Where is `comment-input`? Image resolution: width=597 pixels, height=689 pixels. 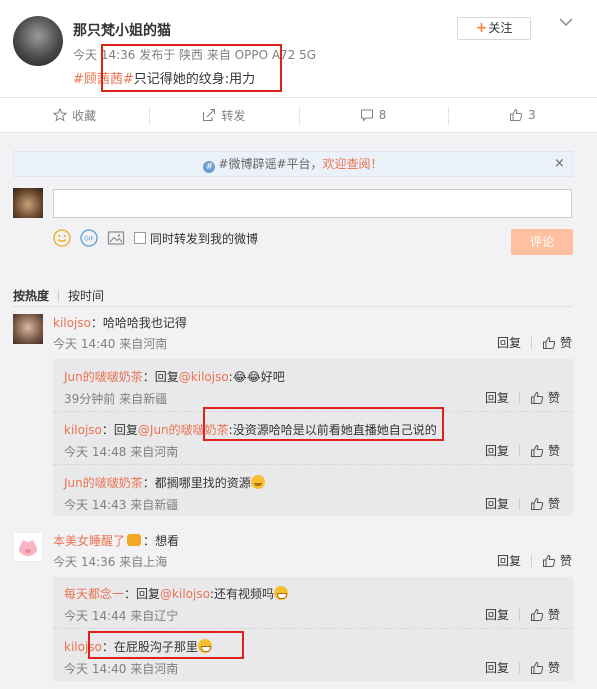 comment-input is located at coordinates (312, 203).